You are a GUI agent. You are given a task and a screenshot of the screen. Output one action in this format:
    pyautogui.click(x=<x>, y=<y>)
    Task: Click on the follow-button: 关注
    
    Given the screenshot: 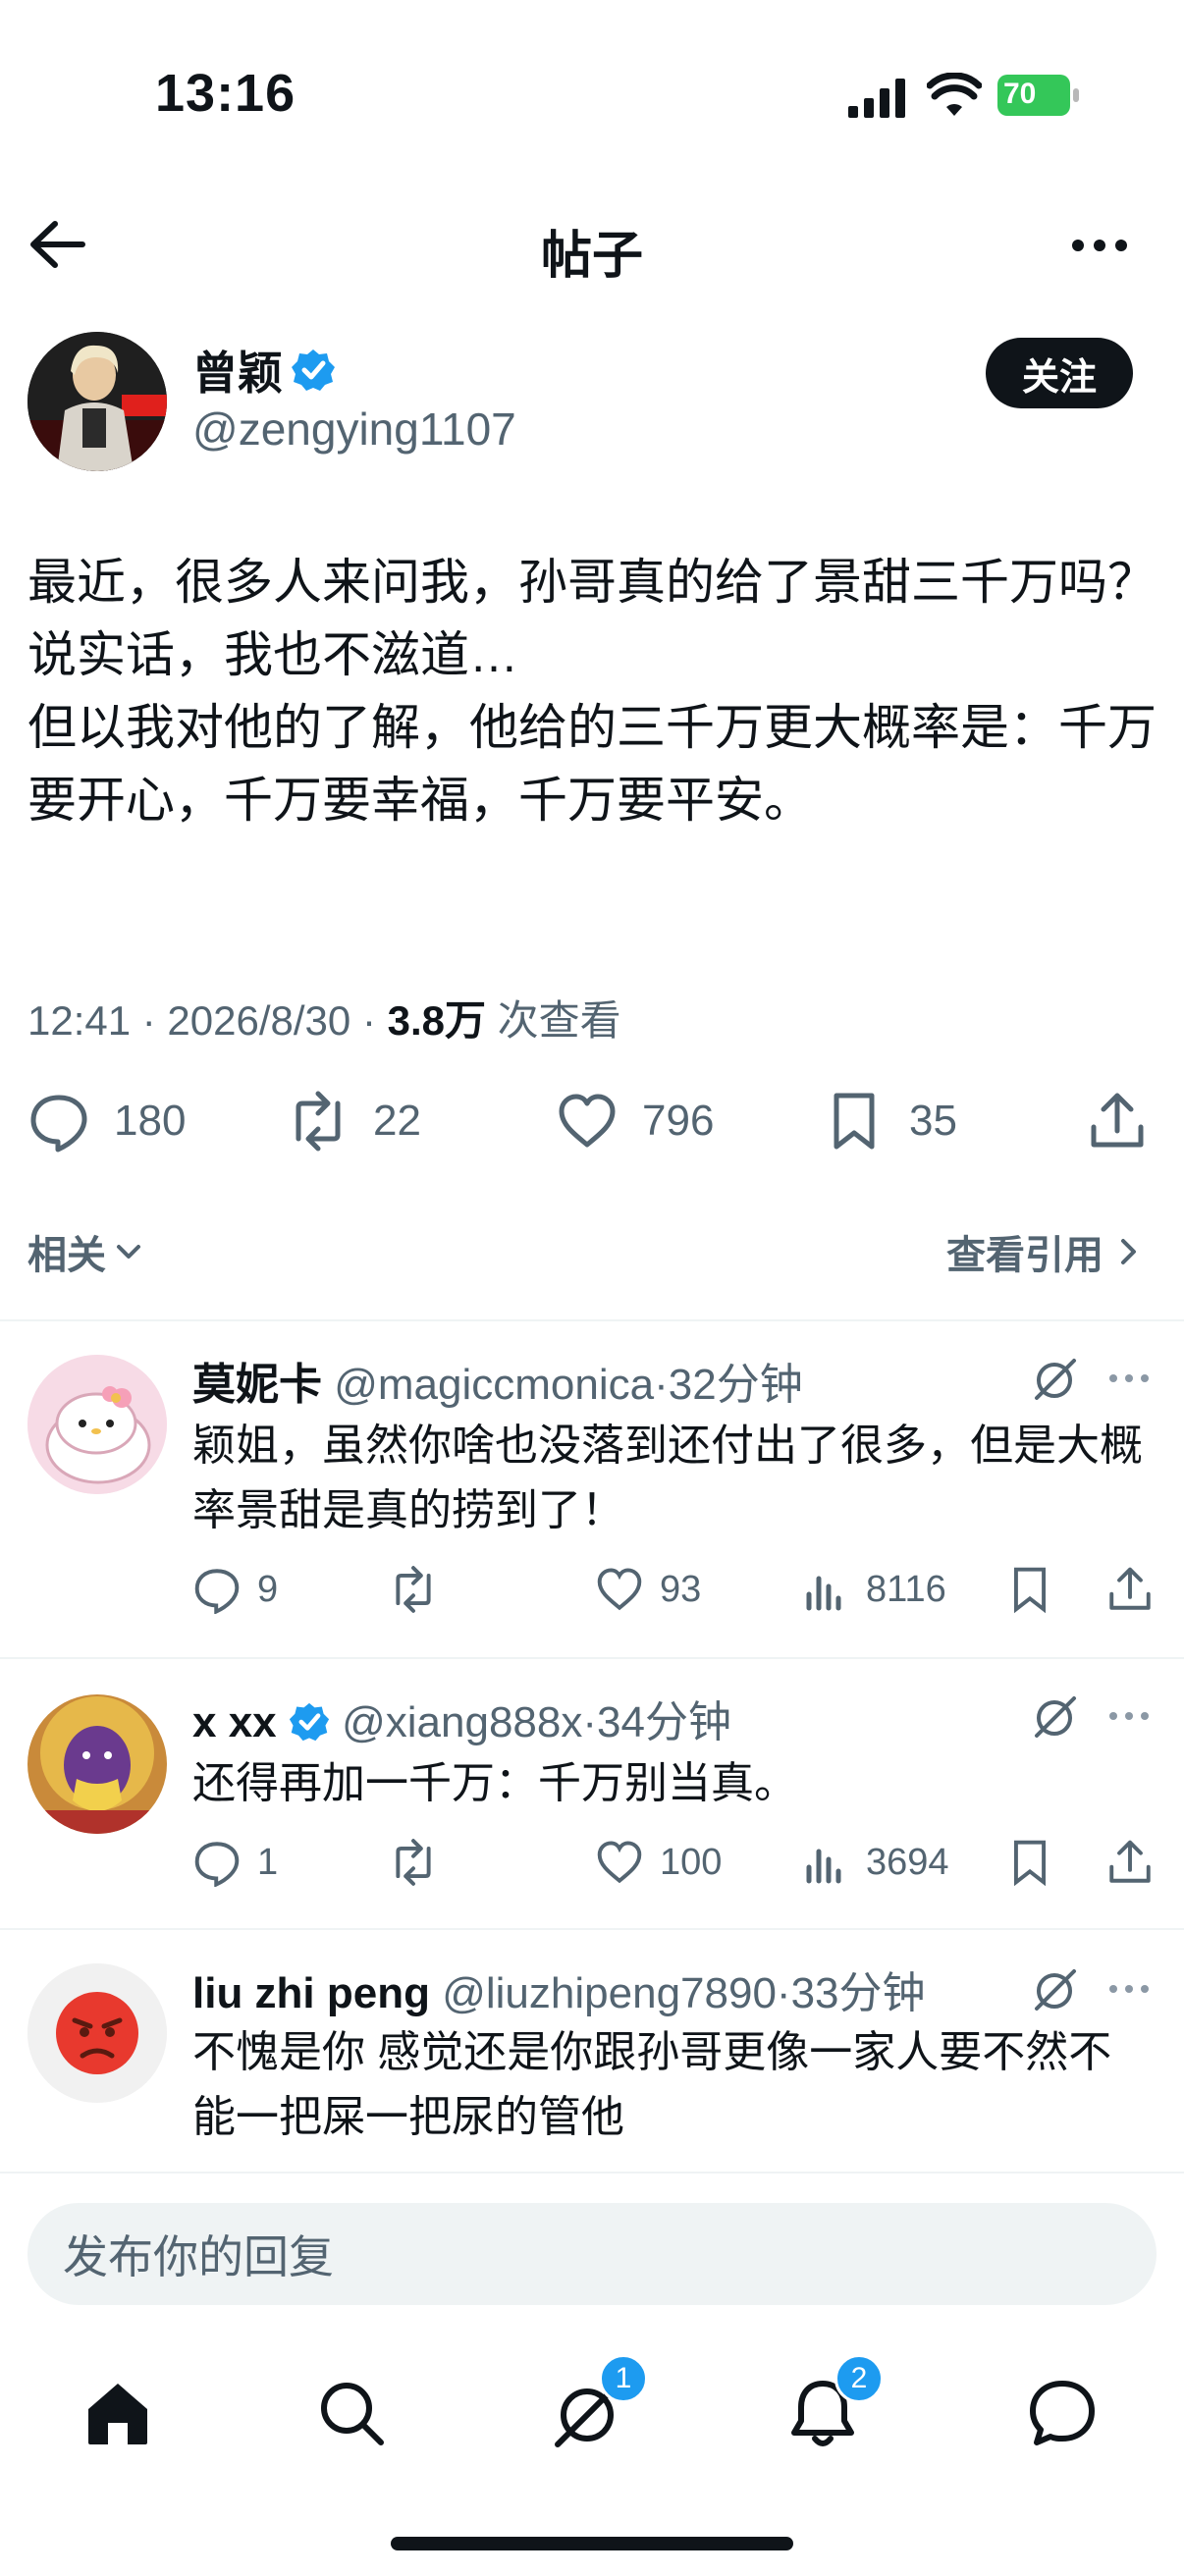 What is the action you would take?
    pyautogui.click(x=1059, y=373)
    